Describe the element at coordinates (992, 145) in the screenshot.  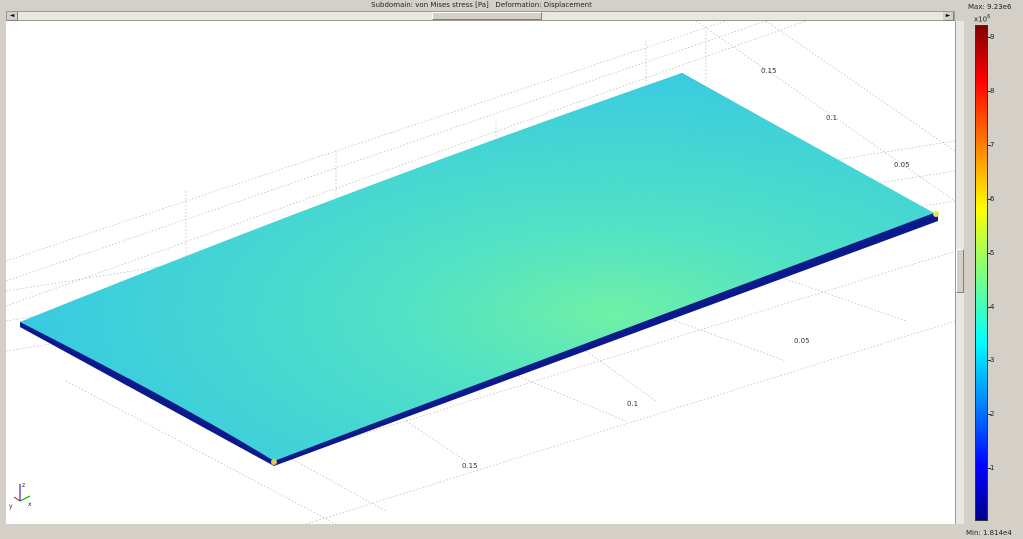
I see `colorbar-tick-label: 7` at that location.